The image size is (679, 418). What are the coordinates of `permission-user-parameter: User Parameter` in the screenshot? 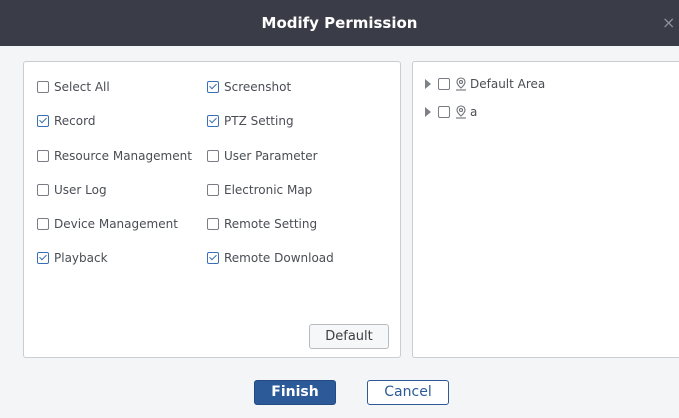 It's located at (262, 156).